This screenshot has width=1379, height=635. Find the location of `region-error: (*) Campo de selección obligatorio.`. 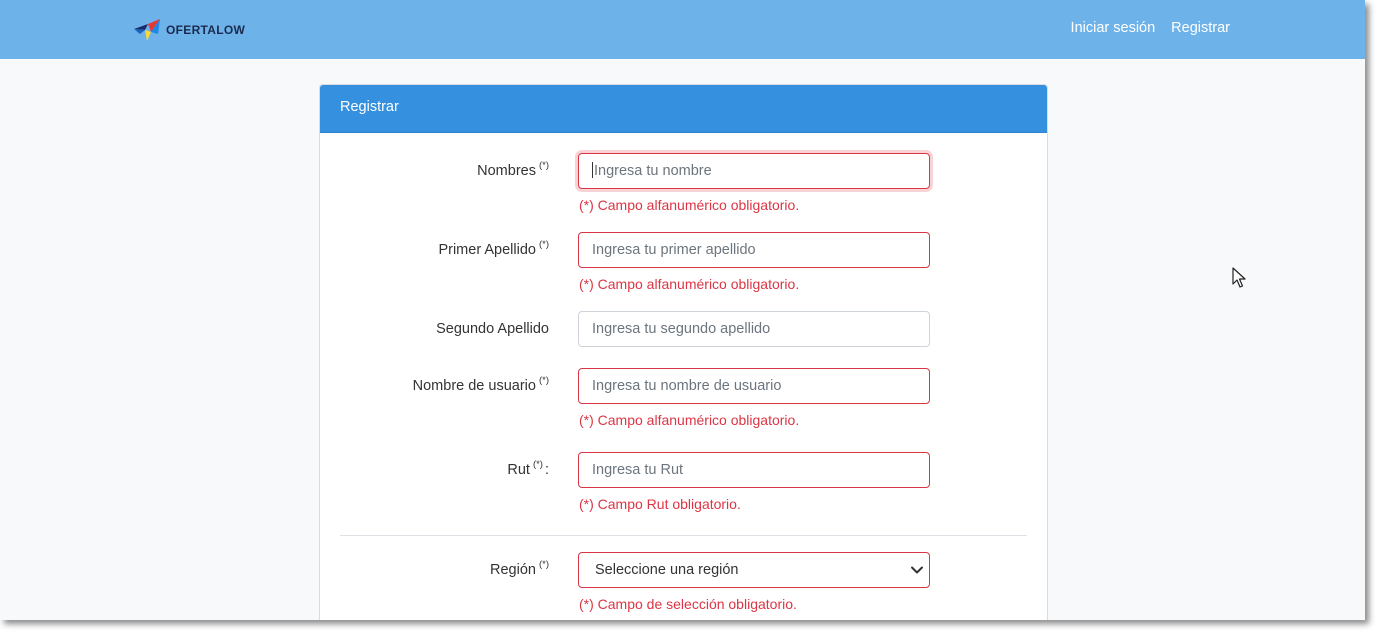

region-error: (*) Campo de selección obligatorio. is located at coordinates (688, 604).